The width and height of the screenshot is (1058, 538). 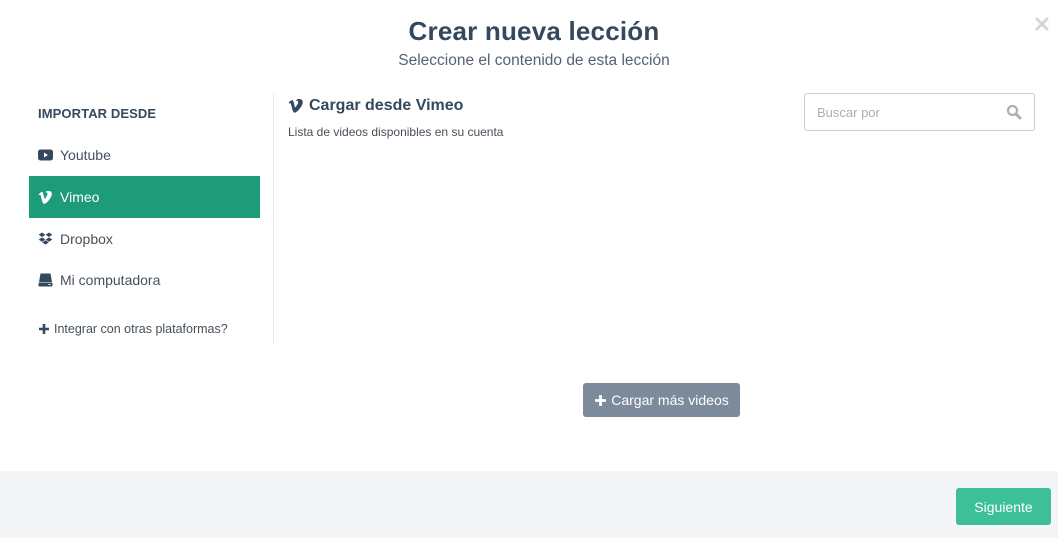 I want to click on integrate-platforms-link: Integrar con otras plataformas?, so click(x=133, y=329).